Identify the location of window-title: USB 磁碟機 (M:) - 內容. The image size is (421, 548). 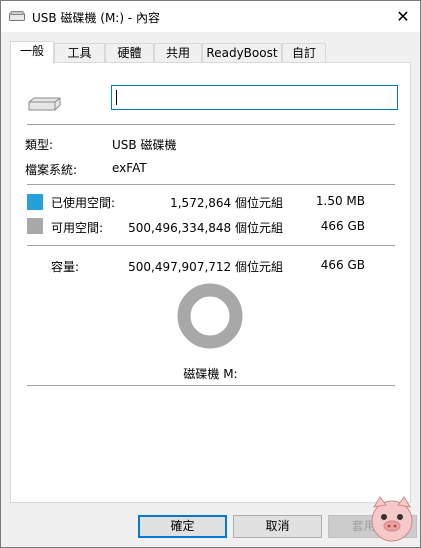
(96, 18).